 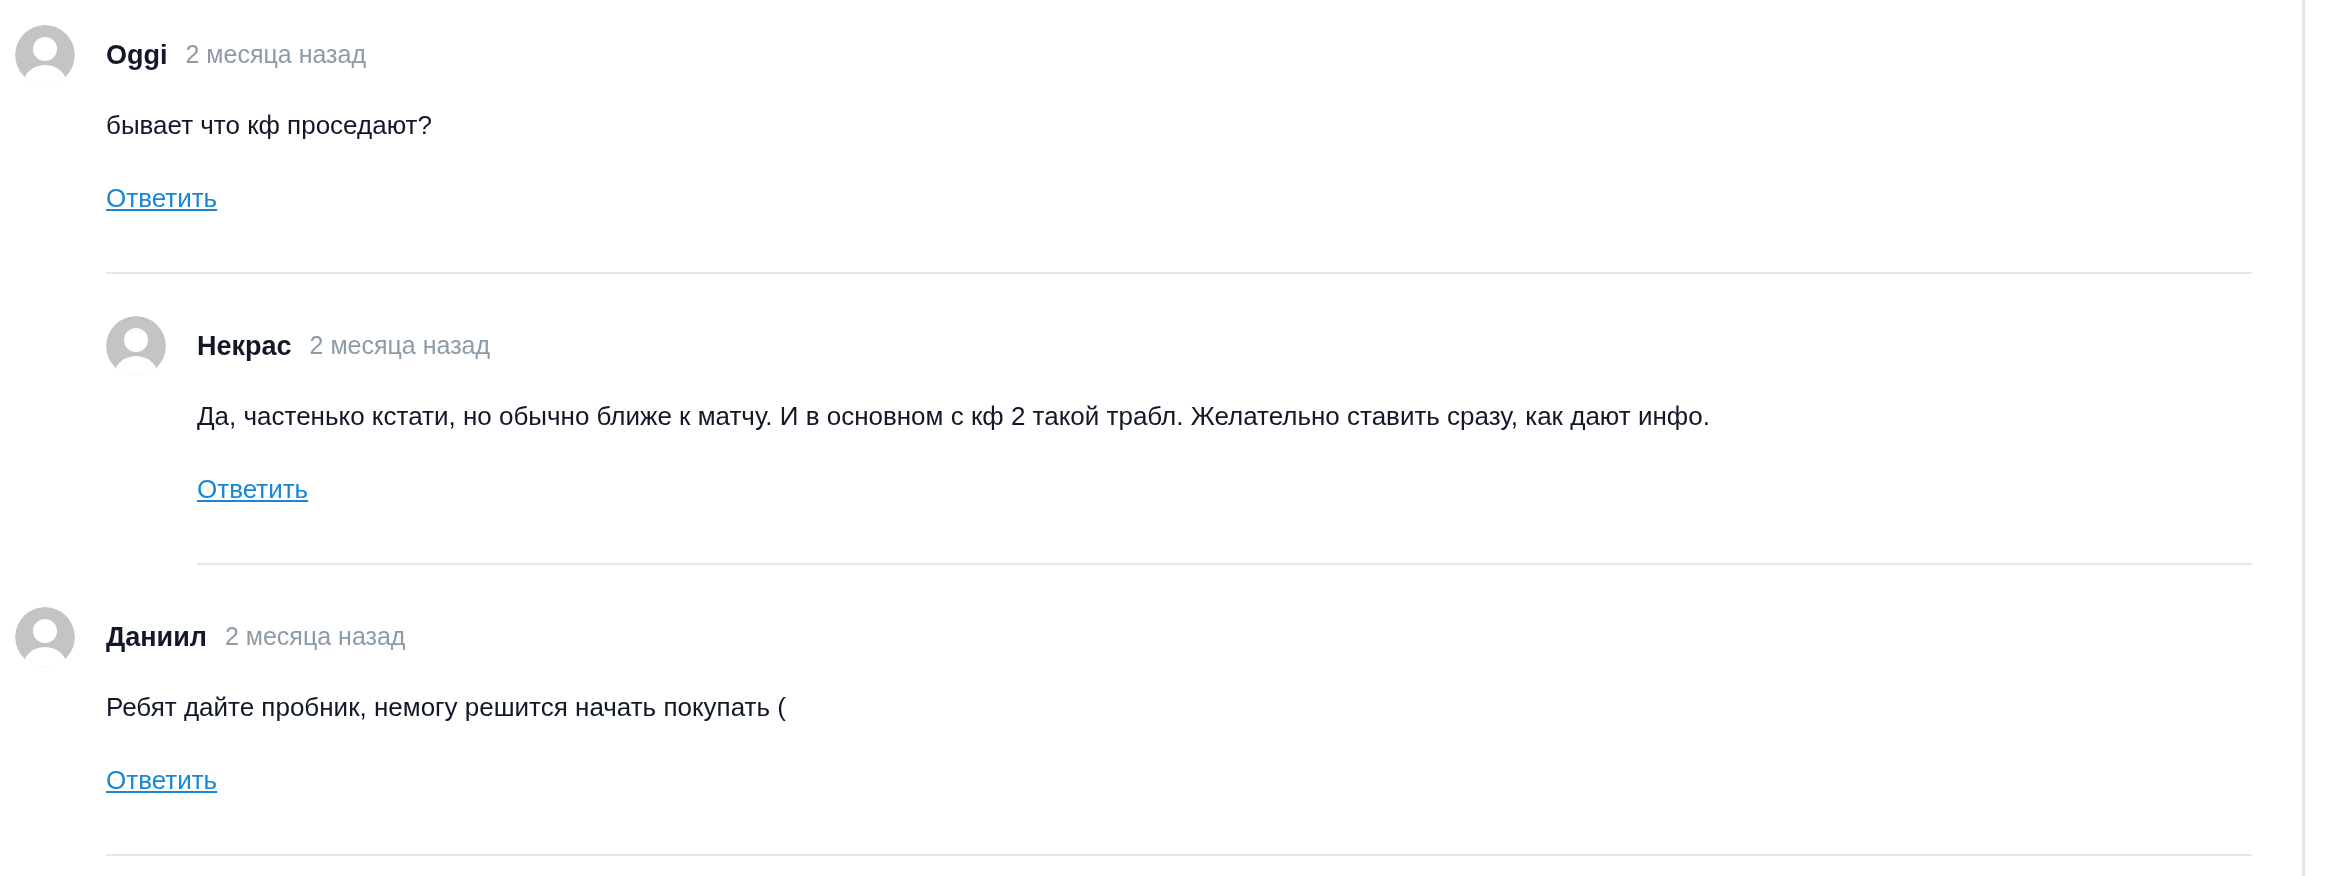 What do you see at coordinates (446, 707) in the screenshot?
I see `comment-text: Ребят дайте пробник, немогу решится начать покупать (` at bounding box center [446, 707].